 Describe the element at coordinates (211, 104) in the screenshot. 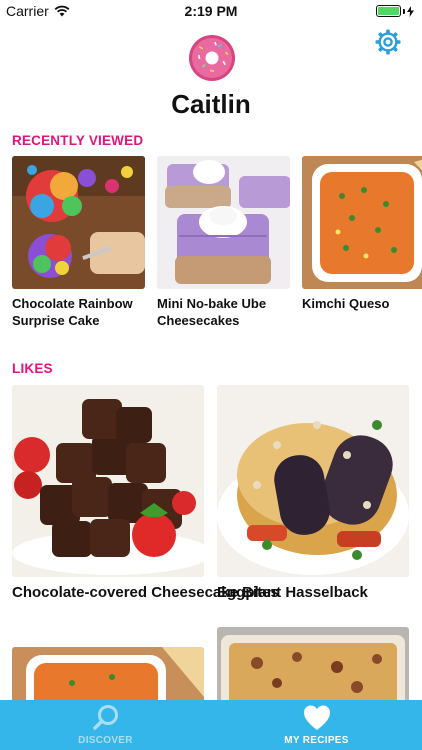

I see `profile-name: Caitlin` at that location.